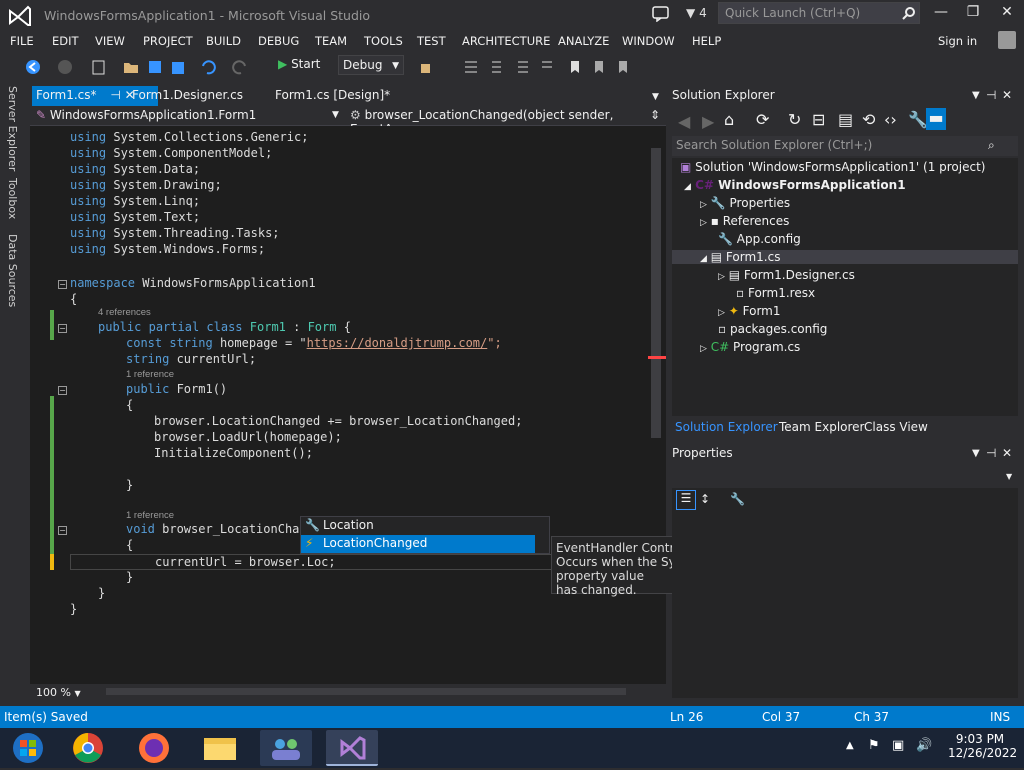 This screenshot has height=770, width=1024. Describe the element at coordinates (1007, 40) in the screenshot. I see `avatar-icon` at that location.